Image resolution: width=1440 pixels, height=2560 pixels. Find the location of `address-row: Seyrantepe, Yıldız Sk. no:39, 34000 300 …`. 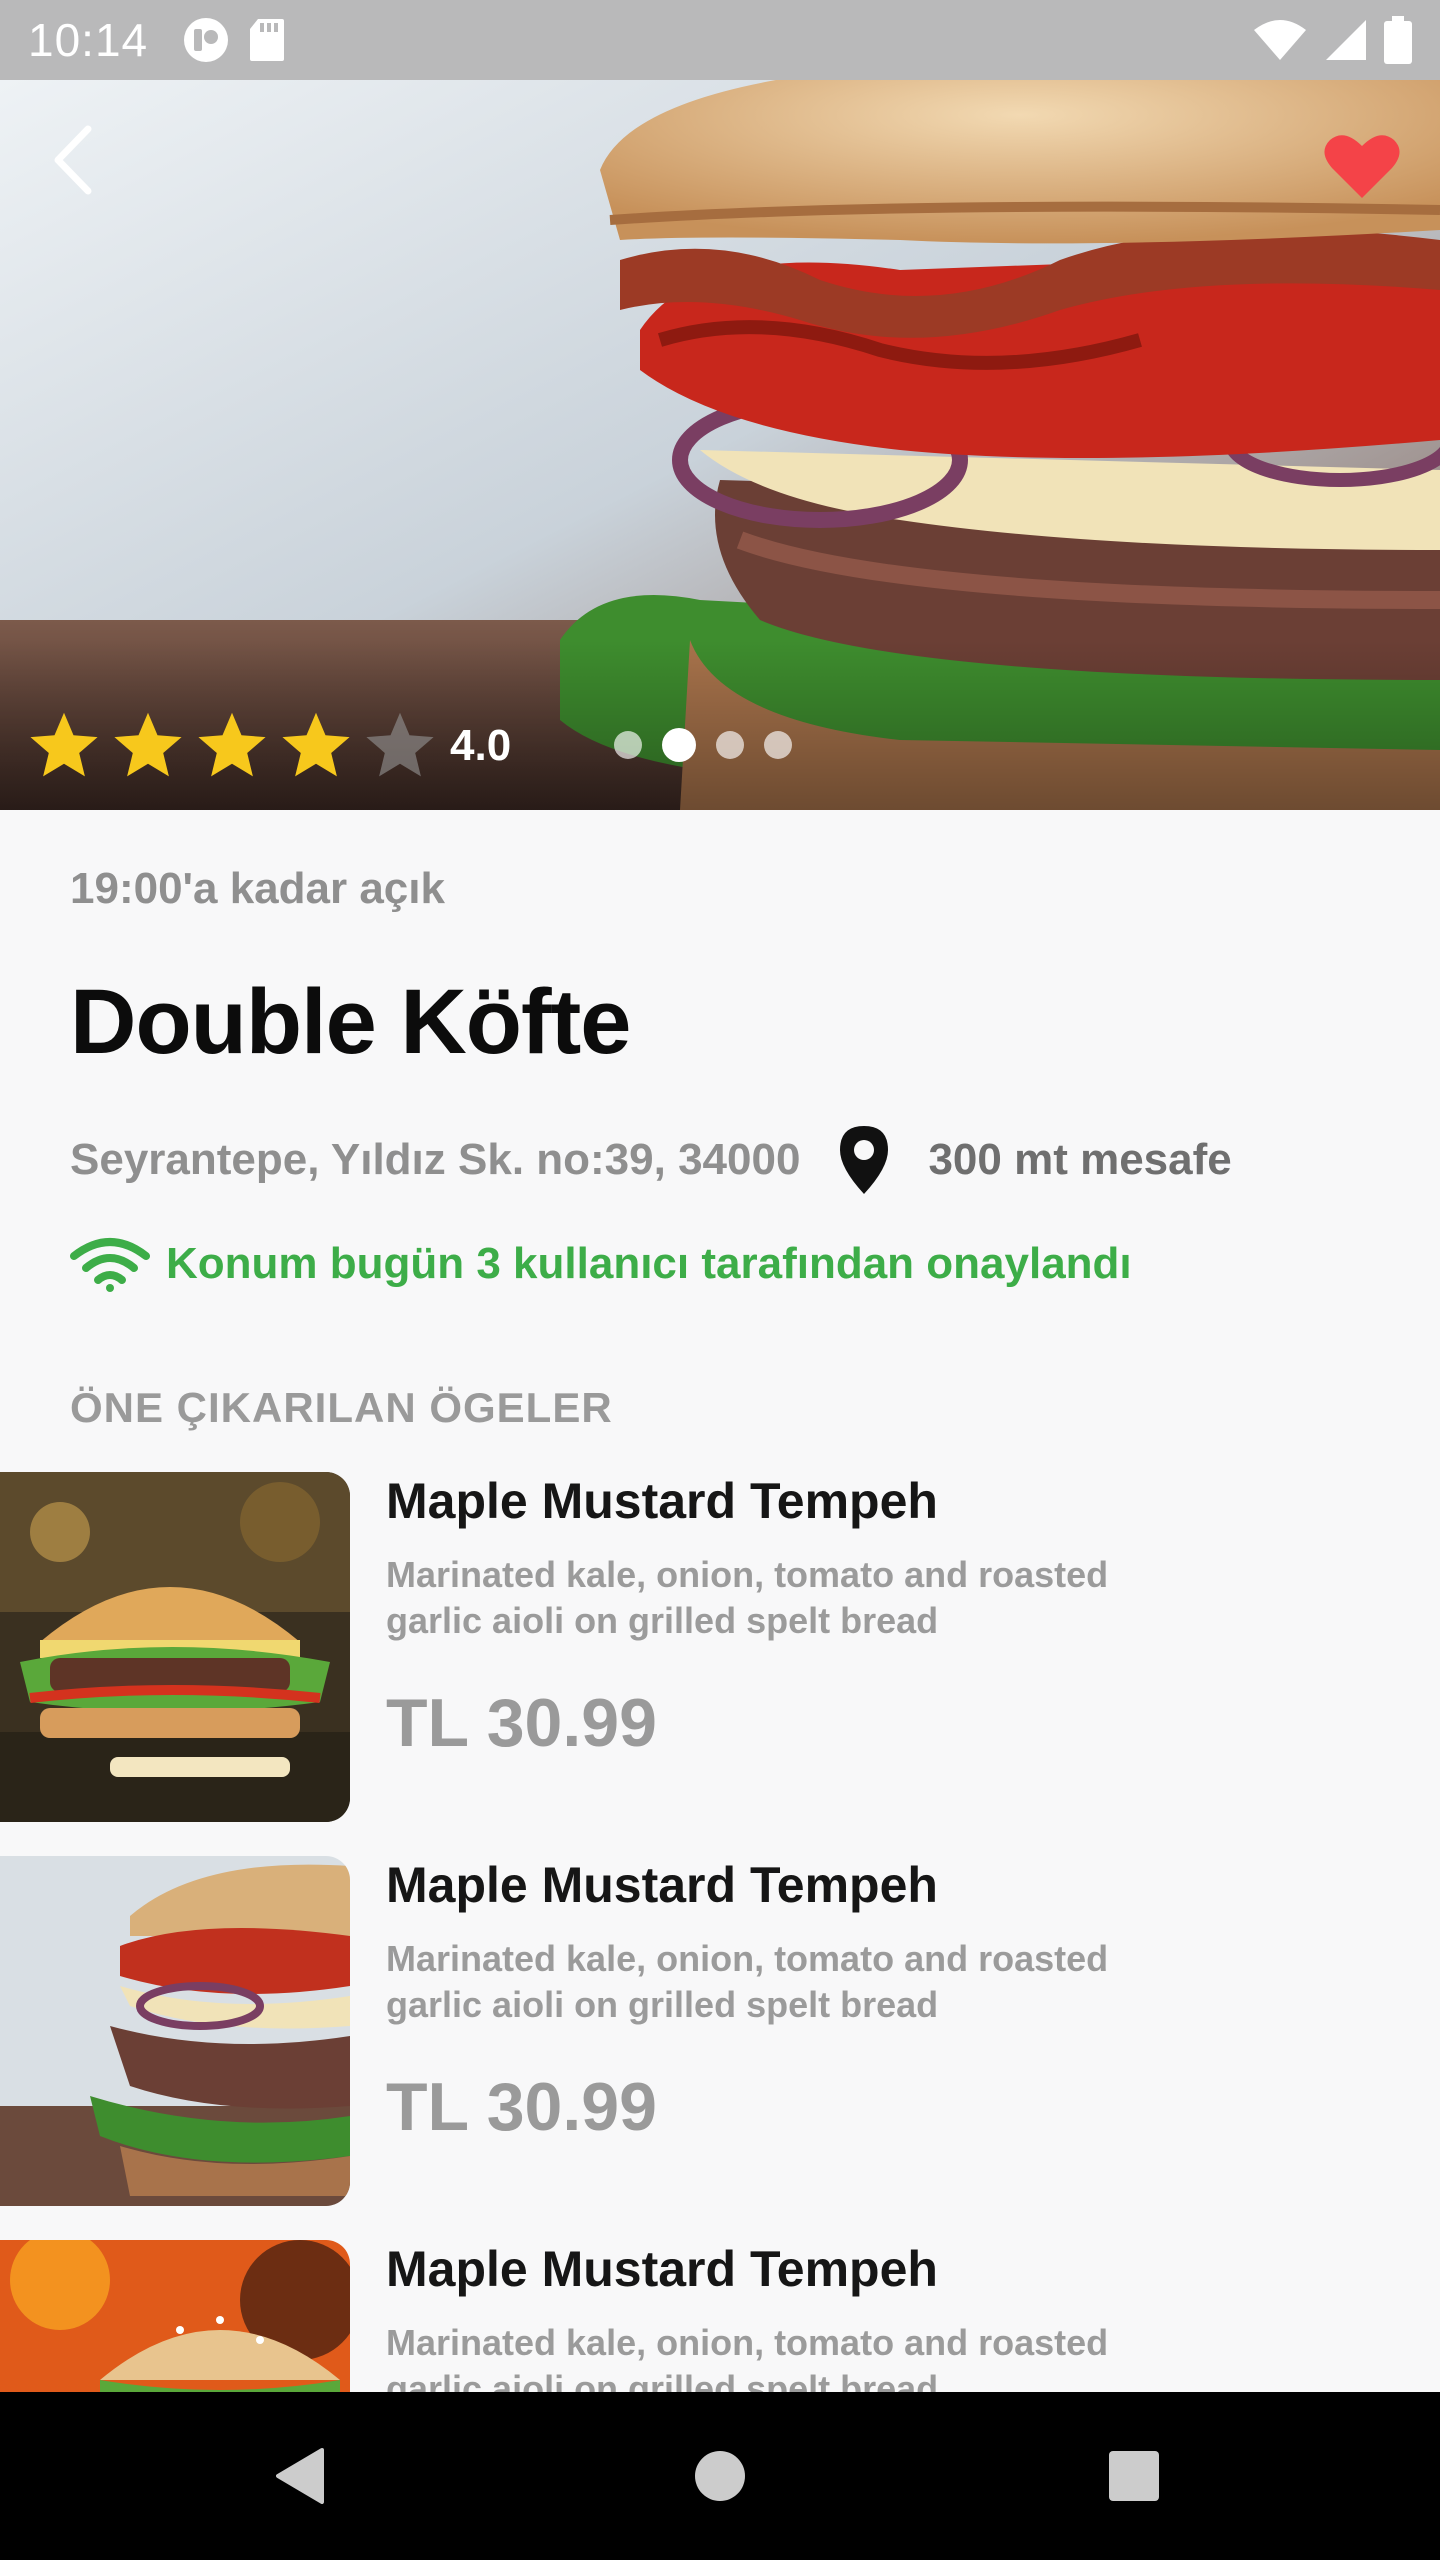

address-row: Seyrantepe, Yıldız Sk. no:39, 34000 300 … is located at coordinates (651, 1160).